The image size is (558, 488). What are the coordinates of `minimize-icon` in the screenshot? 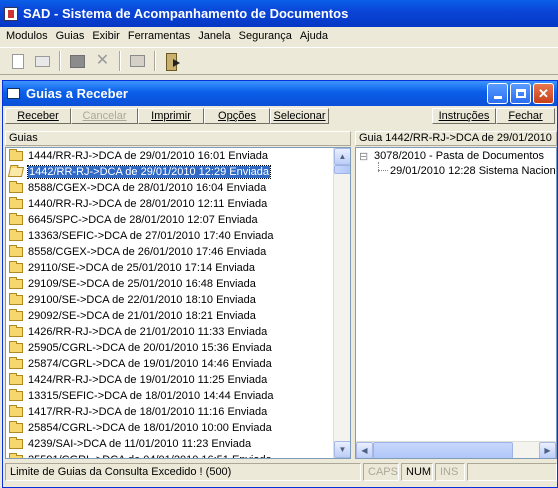 It's located at (497, 97).